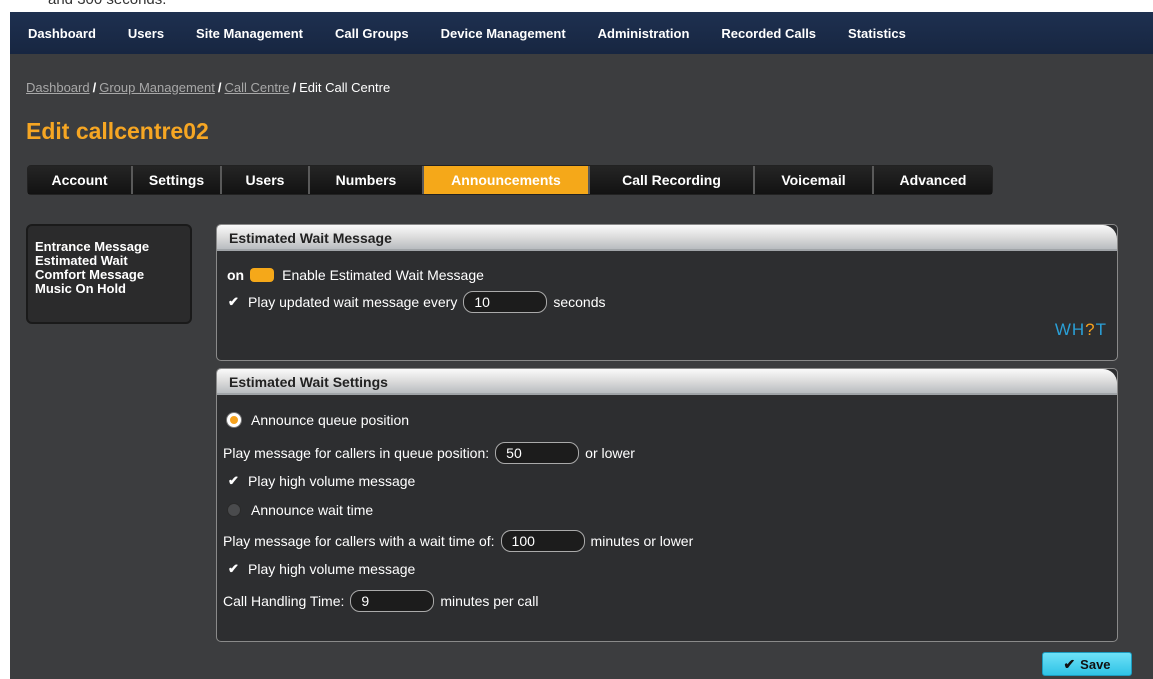  I want to click on high-volume-row-1: ✔ Play high volume message, so click(321, 481).